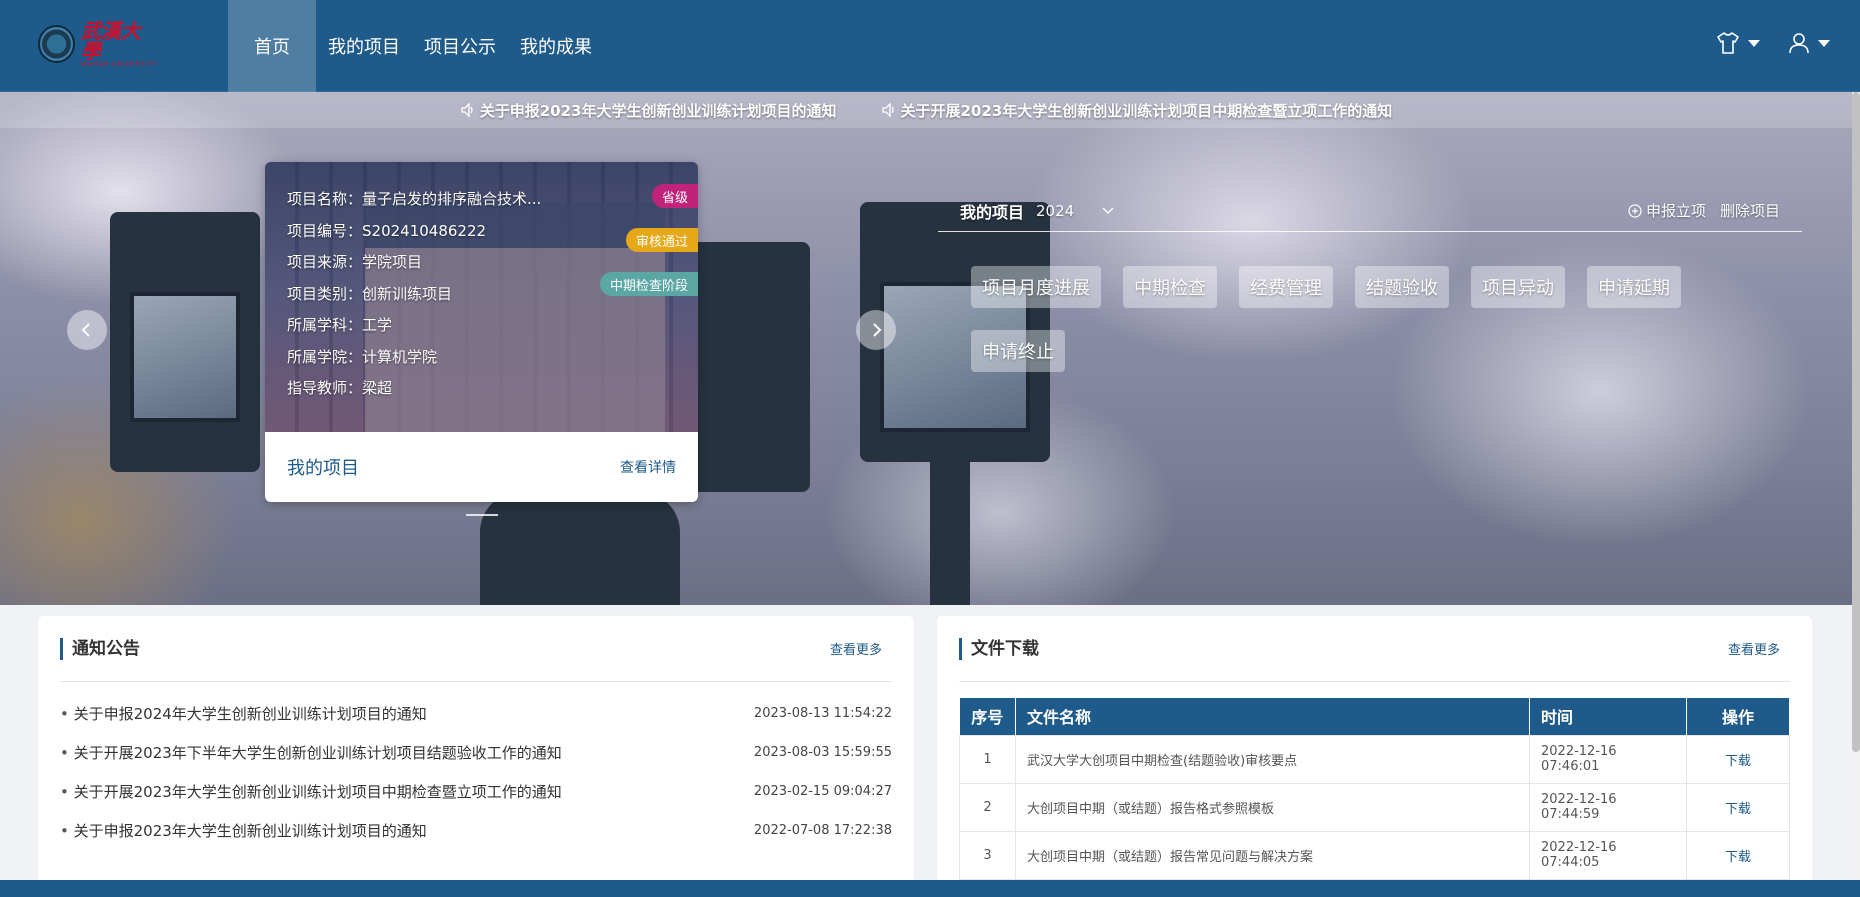 The height and width of the screenshot is (897, 1860). I want to click on field-label: 所属学科：, so click(325, 325).